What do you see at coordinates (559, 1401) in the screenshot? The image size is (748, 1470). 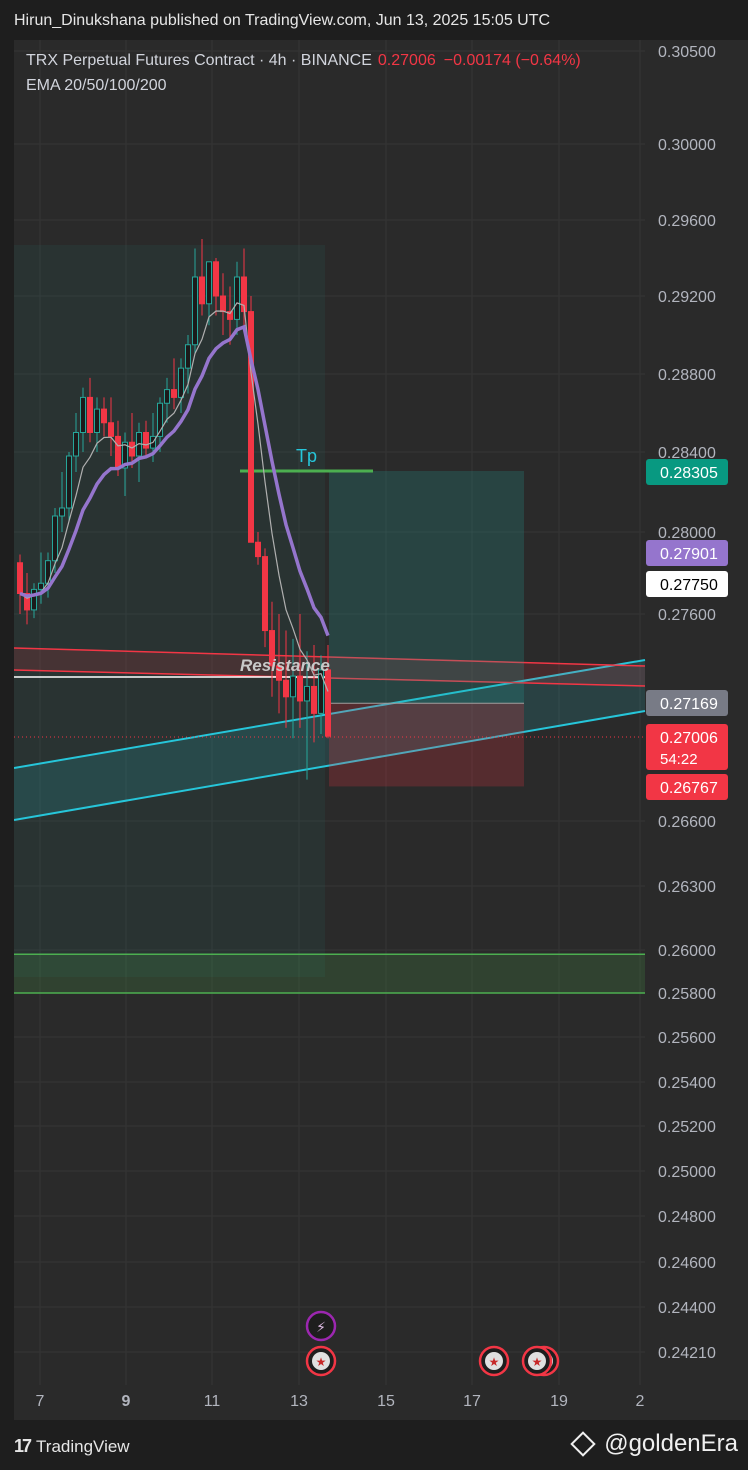 I see `x-axis-tick: 19` at bounding box center [559, 1401].